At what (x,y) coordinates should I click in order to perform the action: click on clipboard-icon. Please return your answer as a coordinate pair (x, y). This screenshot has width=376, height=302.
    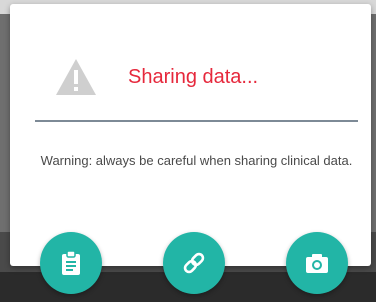
    Looking at the image, I should click on (71, 262).